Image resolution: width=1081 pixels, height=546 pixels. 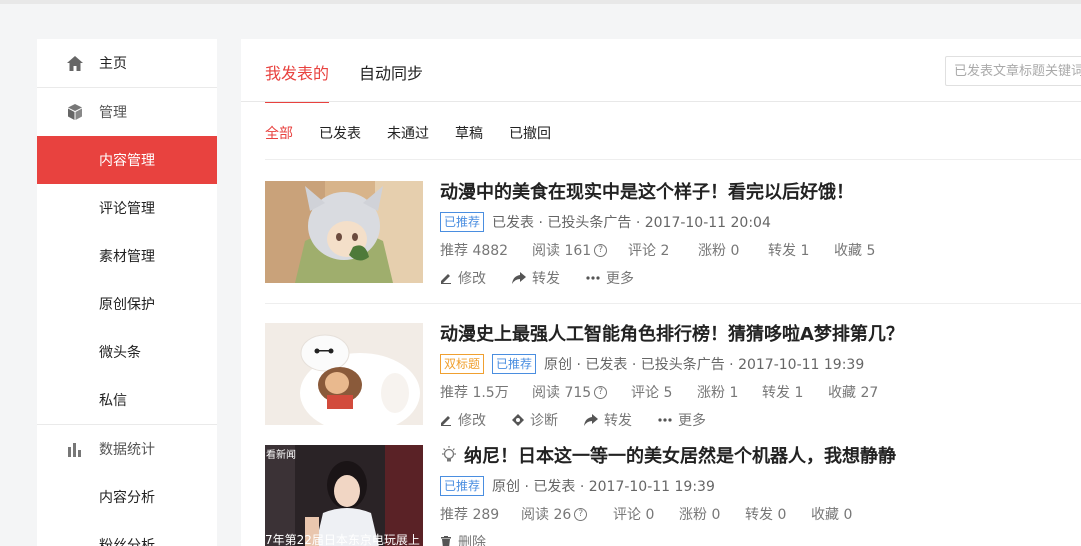 I want to click on sidebar-item-private-msg: 私信, so click(x=127, y=400).